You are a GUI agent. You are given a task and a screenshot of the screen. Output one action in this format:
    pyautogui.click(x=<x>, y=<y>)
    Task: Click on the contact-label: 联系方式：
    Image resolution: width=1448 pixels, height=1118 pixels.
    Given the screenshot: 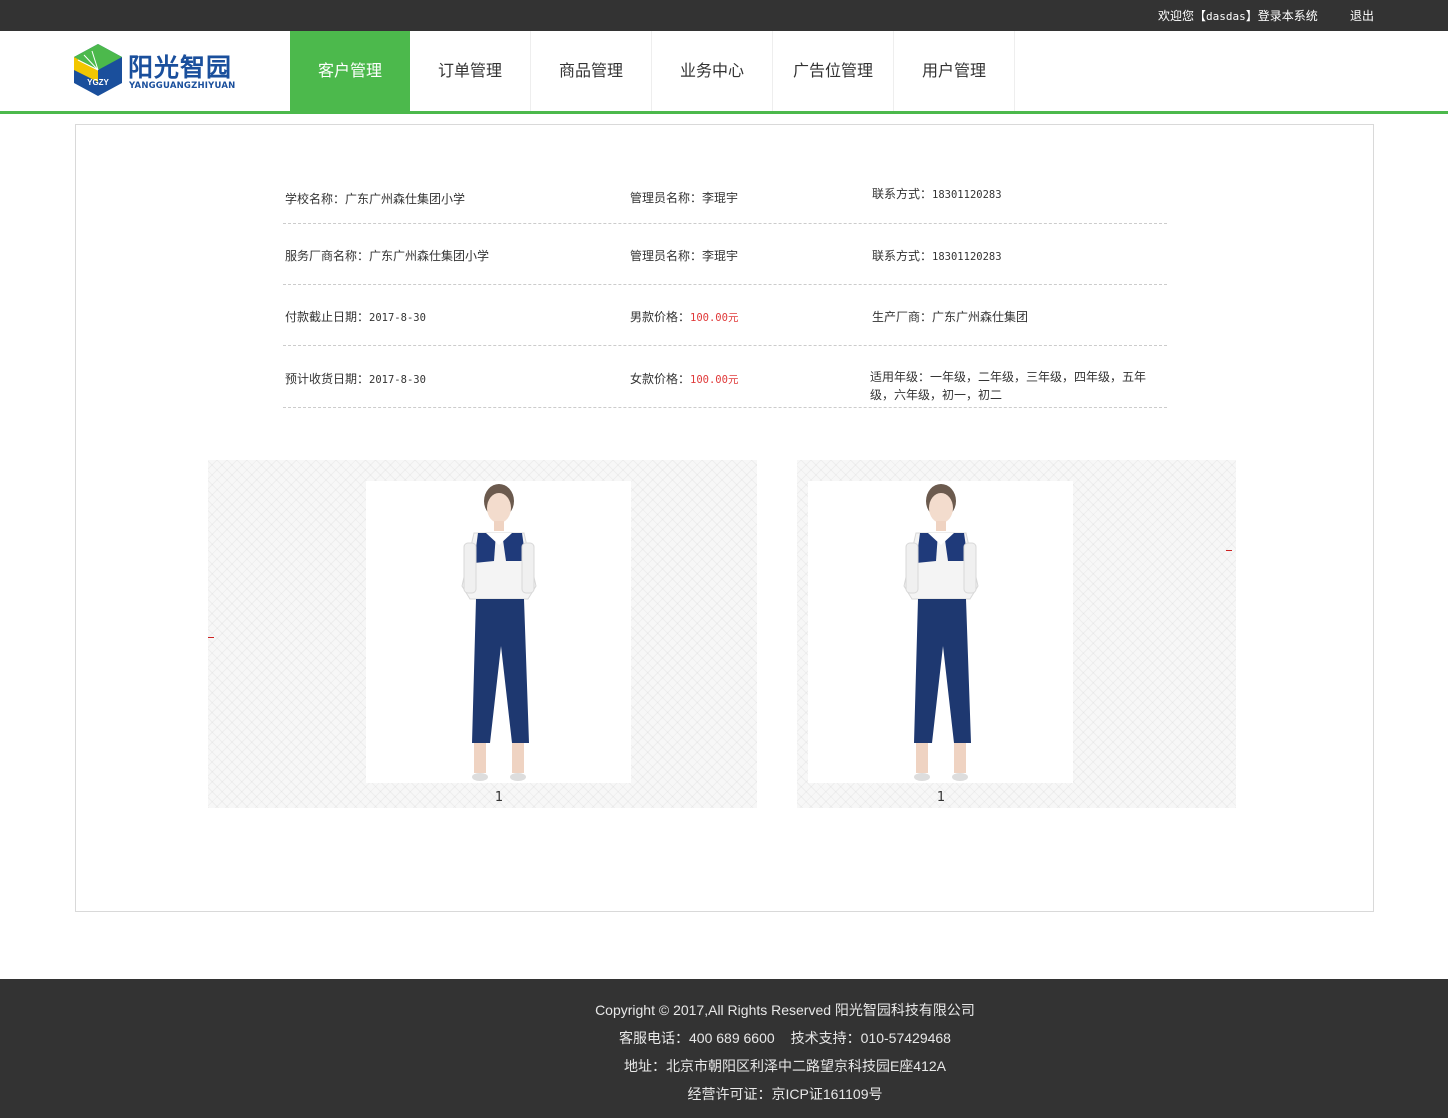 What is the action you would take?
    pyautogui.click(x=902, y=194)
    